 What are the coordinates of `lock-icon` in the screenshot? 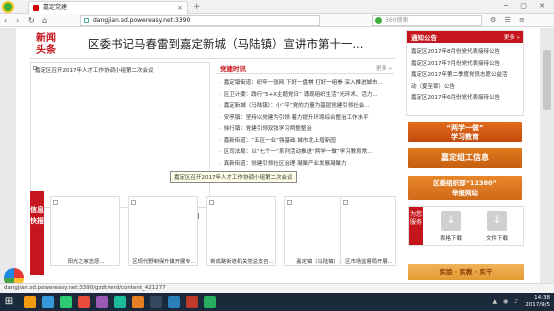 It's located at (86, 20).